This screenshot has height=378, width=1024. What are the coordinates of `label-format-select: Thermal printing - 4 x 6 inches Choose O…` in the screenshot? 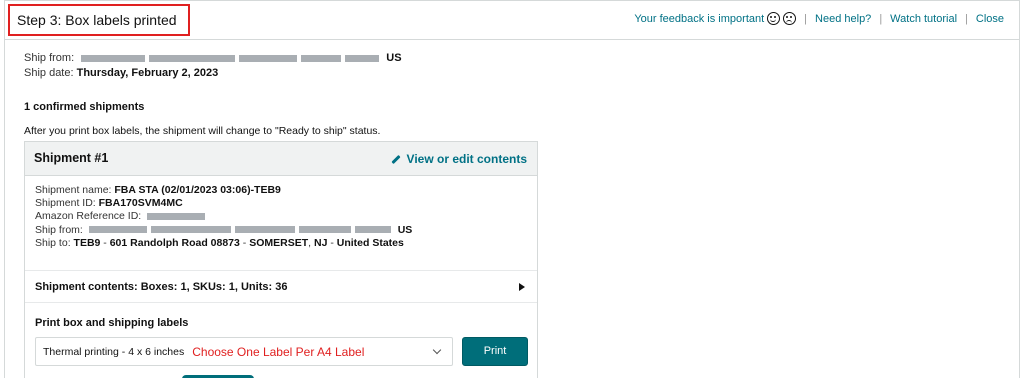 It's located at (244, 351).